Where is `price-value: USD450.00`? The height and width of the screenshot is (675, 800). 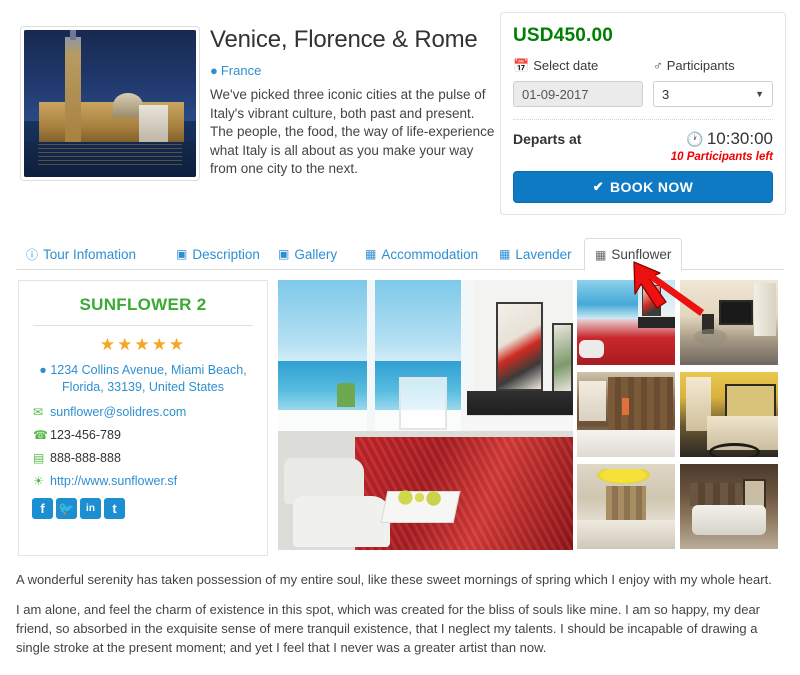
price-value: USD450.00 is located at coordinates (563, 35).